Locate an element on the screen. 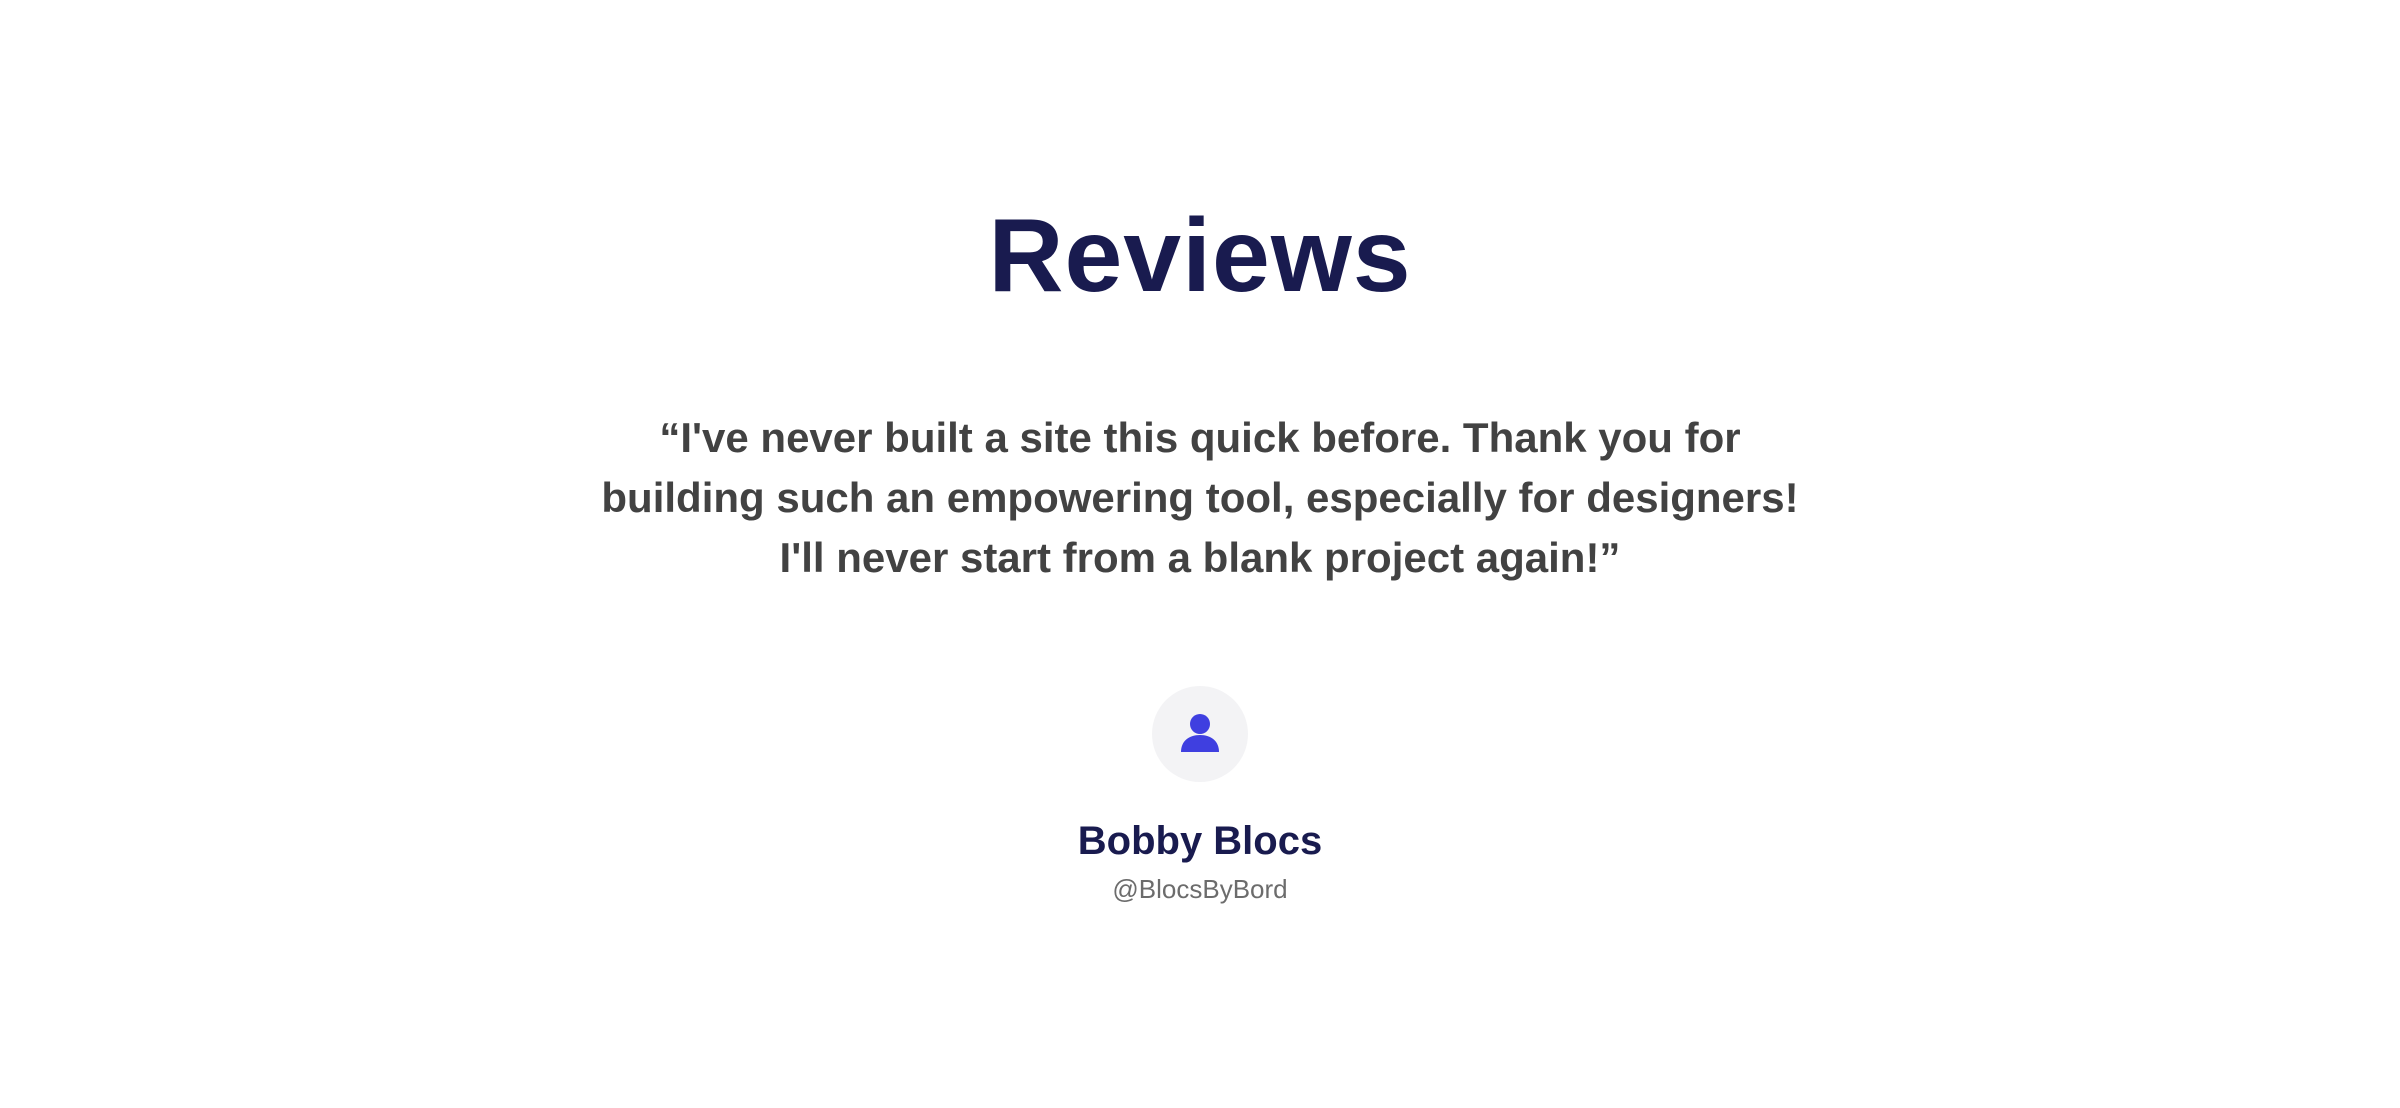 Image resolution: width=2400 pixels, height=1108 pixels. author-name: Bobby Blocs is located at coordinates (1200, 841).